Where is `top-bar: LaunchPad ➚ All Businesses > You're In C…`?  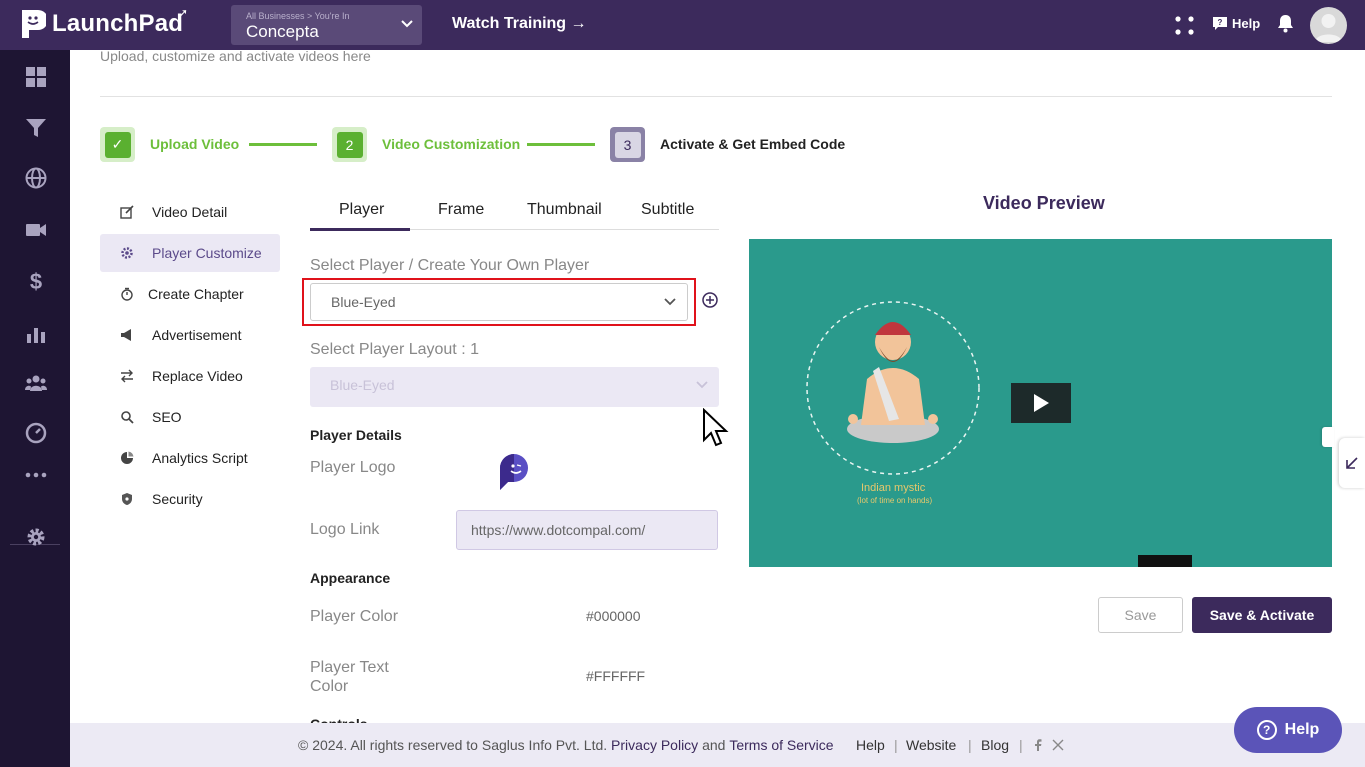
top-bar: LaunchPad ➚ All Businesses > You're In C… is located at coordinates (682, 25).